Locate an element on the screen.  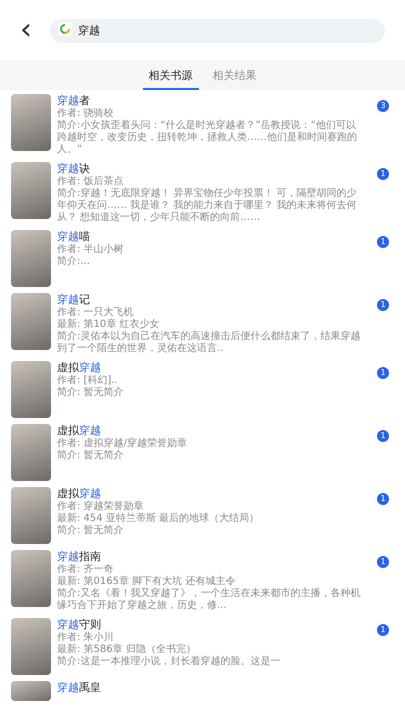
book-info-line: 作者: 穿越荣誉勋章 is located at coordinates (101, 506).